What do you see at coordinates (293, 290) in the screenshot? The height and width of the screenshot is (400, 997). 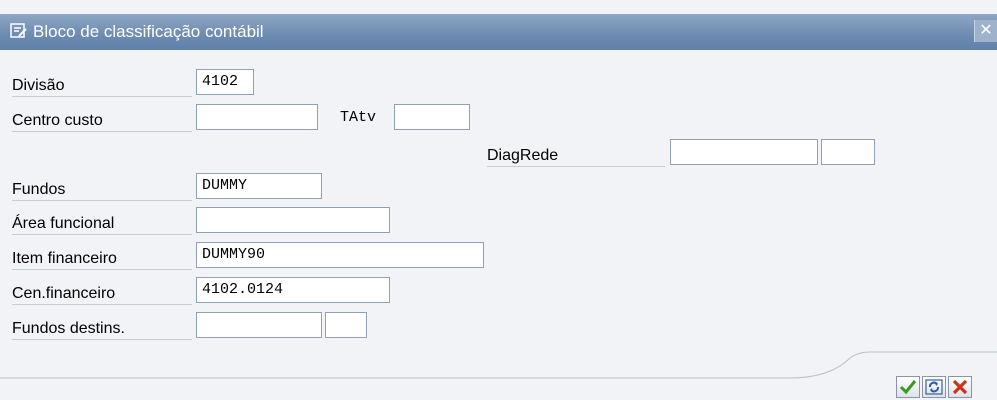 I see `cen-financeiro-field: 4102.0124` at bounding box center [293, 290].